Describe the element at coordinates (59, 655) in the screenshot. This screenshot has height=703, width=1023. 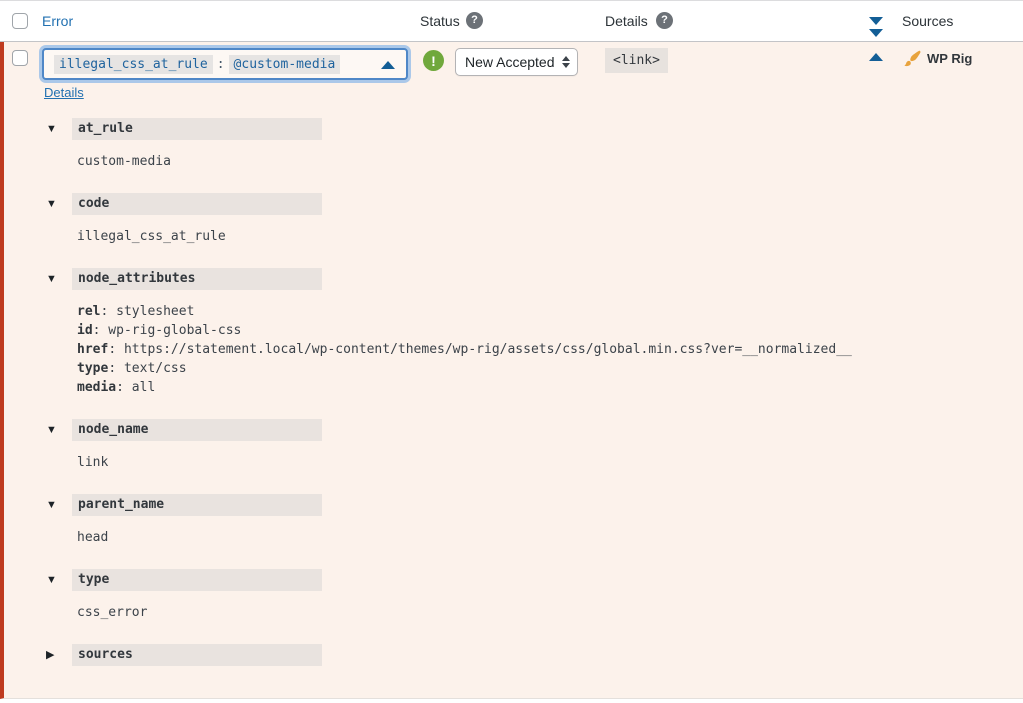
I see `expand-section-icon: ▶` at that location.